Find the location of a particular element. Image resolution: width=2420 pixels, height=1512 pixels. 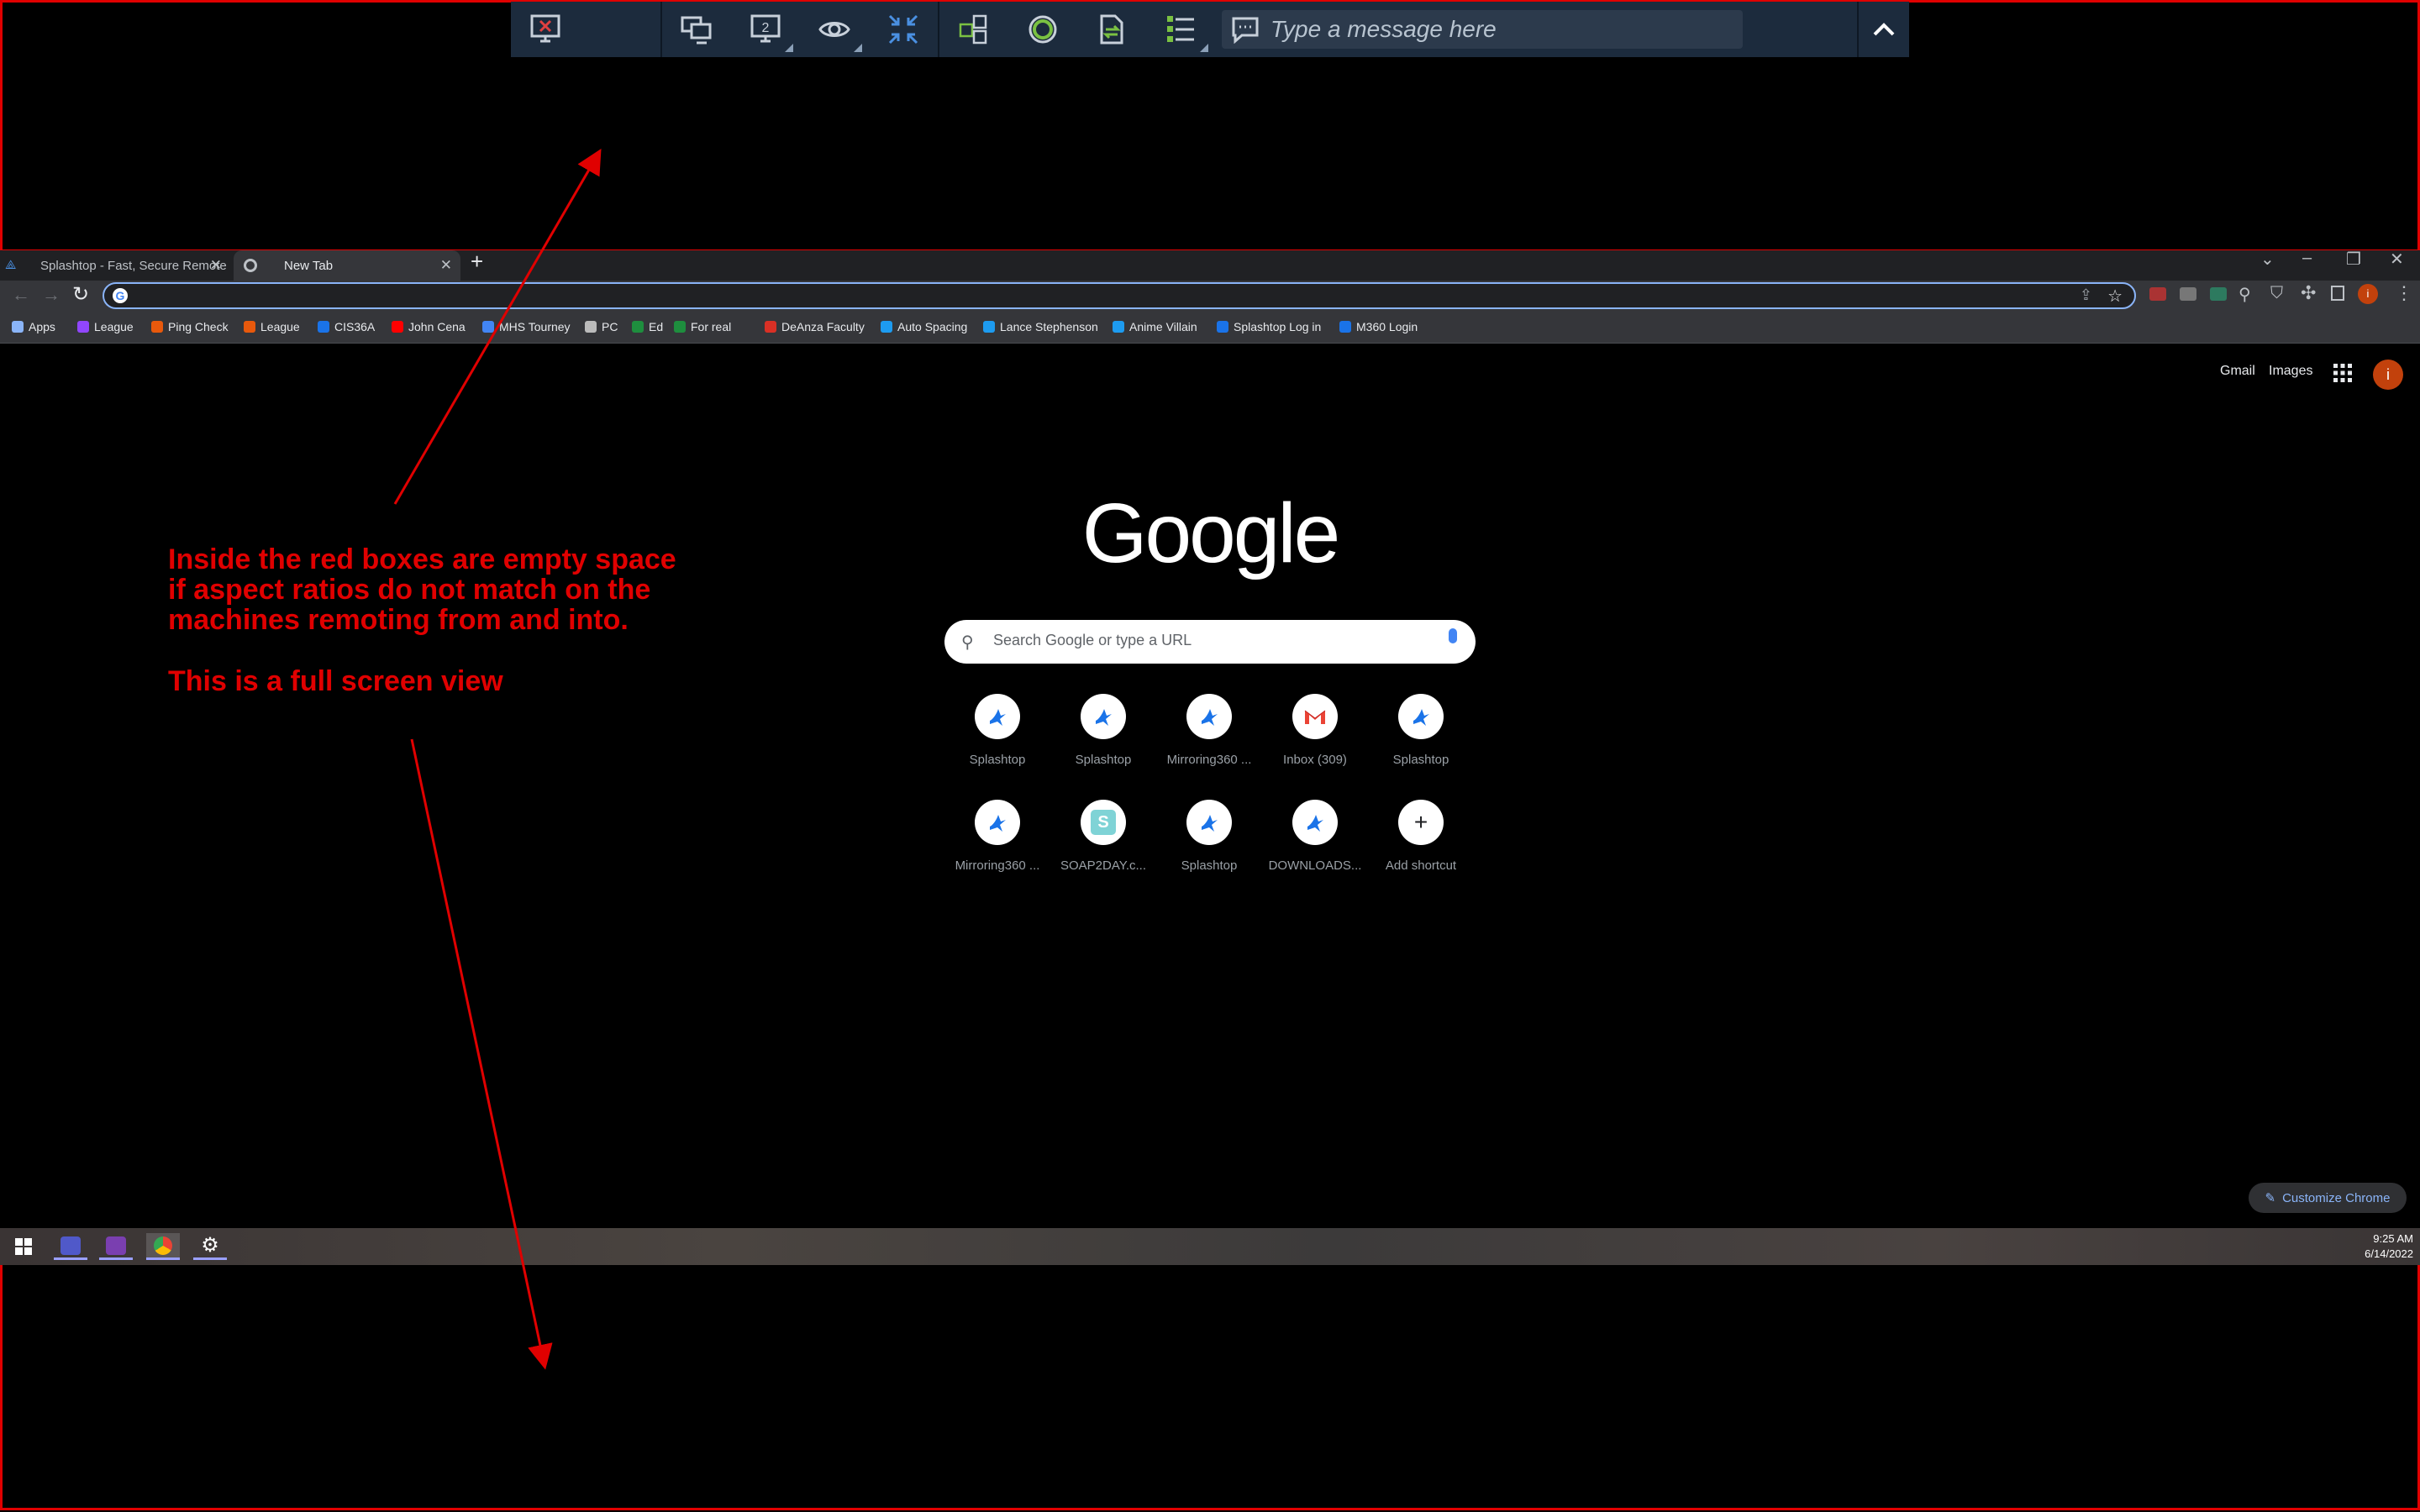

arrow-down is located at coordinates (481, 1054).